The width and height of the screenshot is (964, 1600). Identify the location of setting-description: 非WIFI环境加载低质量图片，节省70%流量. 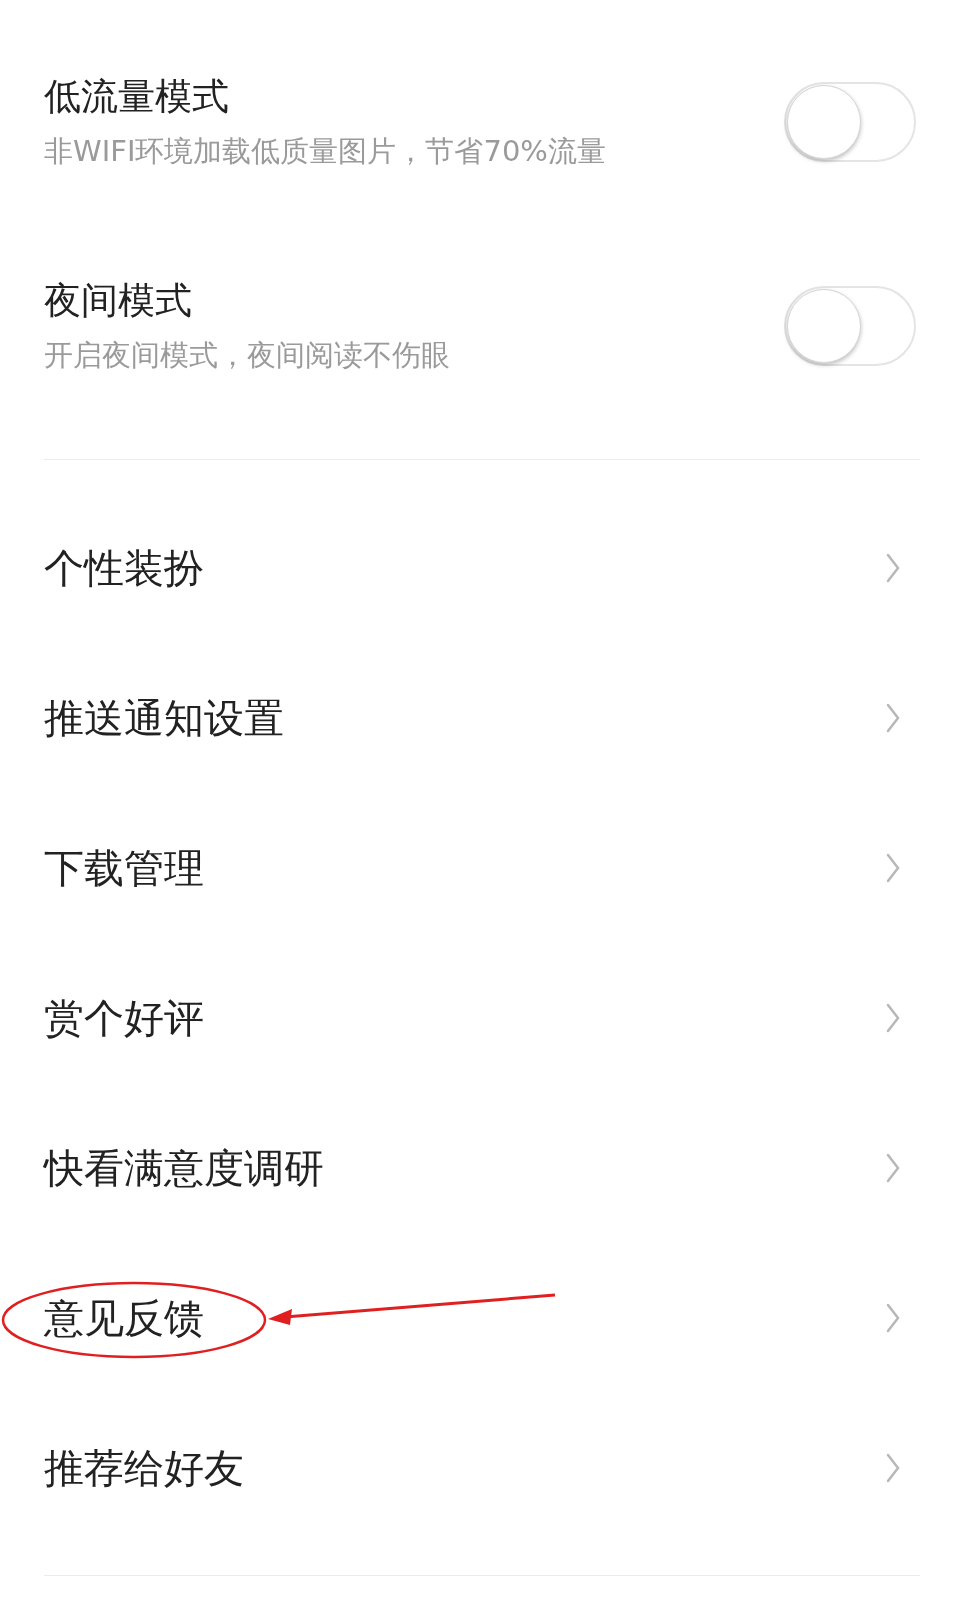
(325, 151).